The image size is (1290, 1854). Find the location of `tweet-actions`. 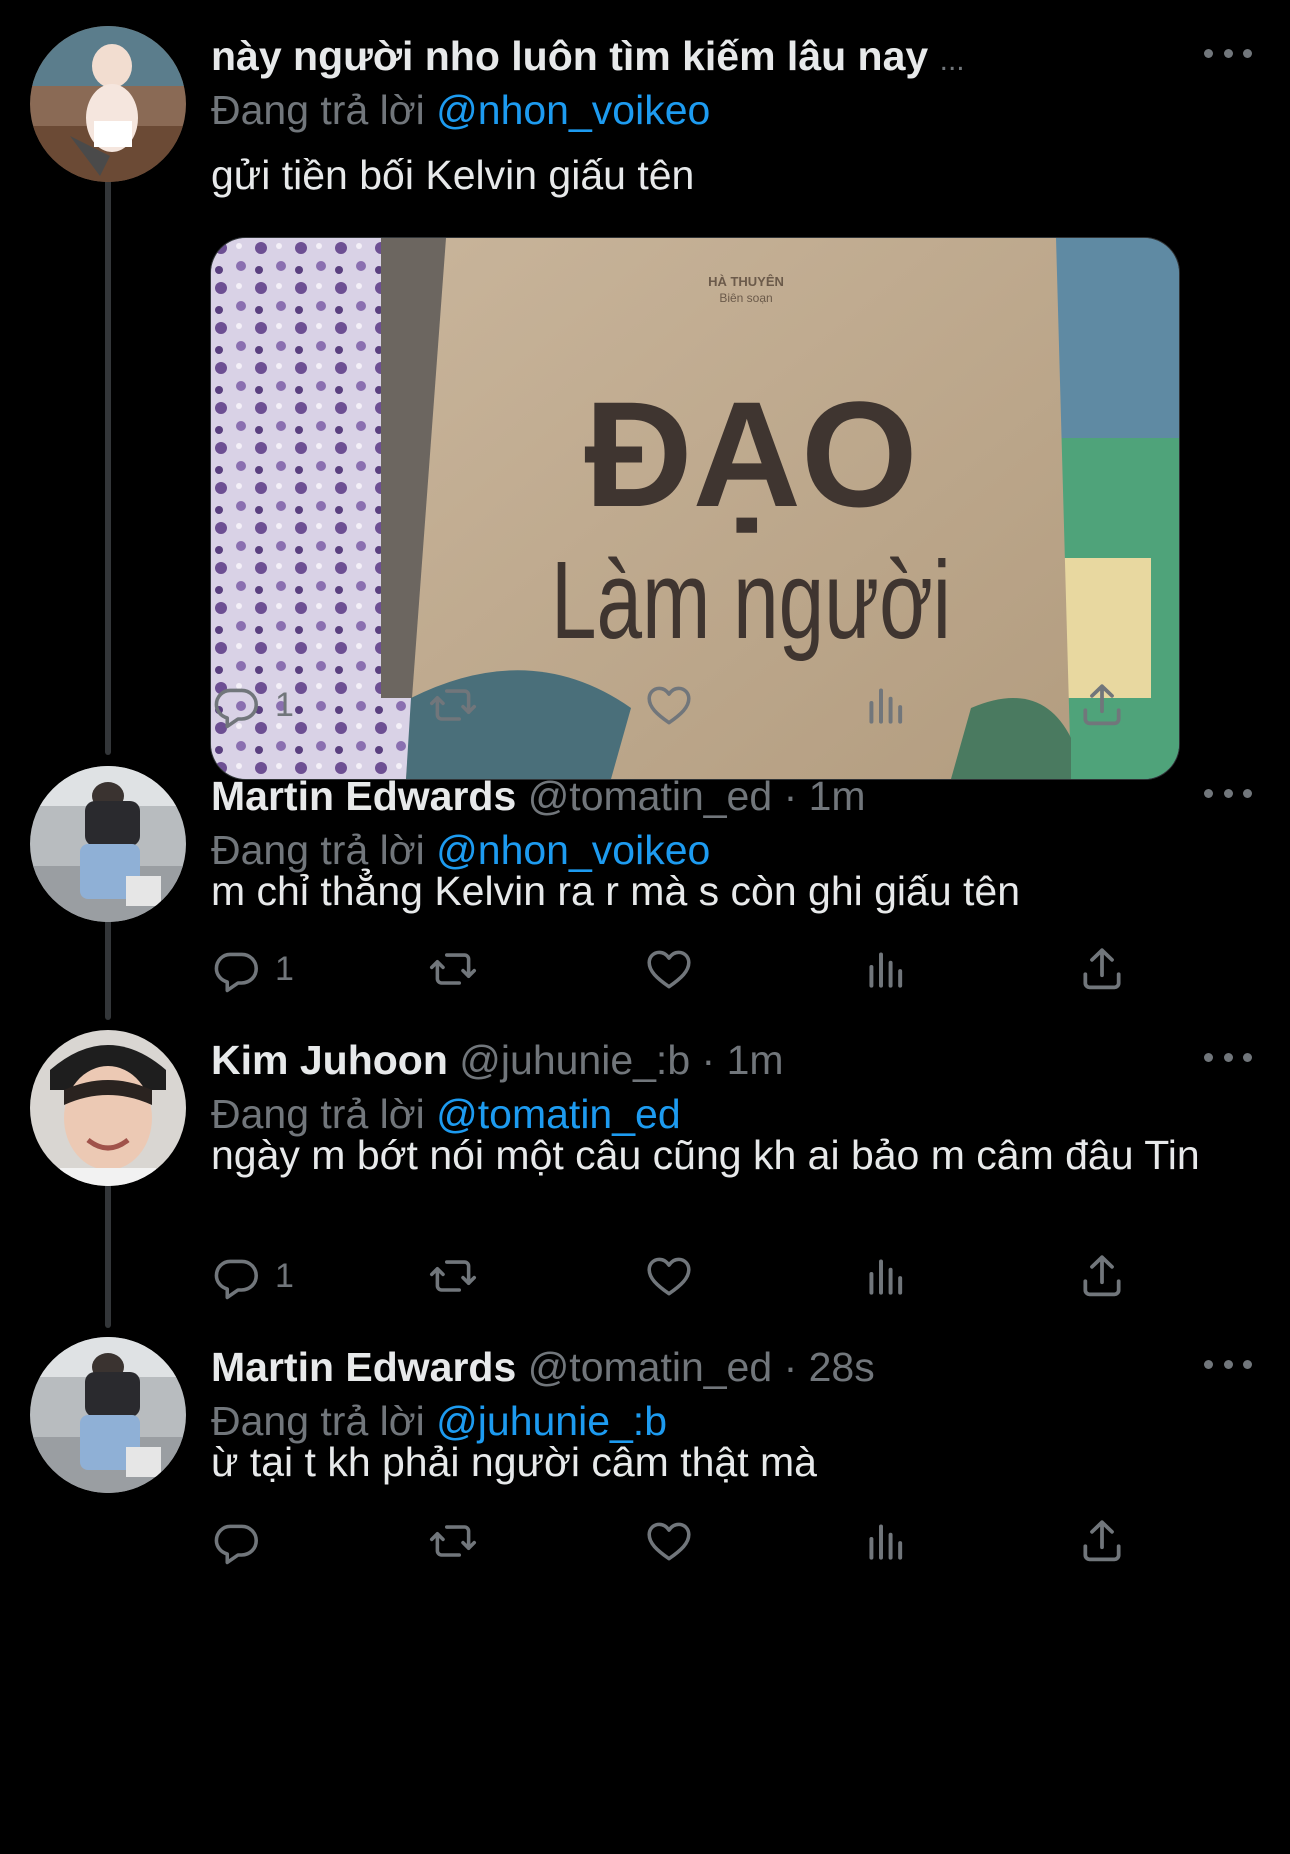

tweet-actions is located at coordinates (645, 1541).